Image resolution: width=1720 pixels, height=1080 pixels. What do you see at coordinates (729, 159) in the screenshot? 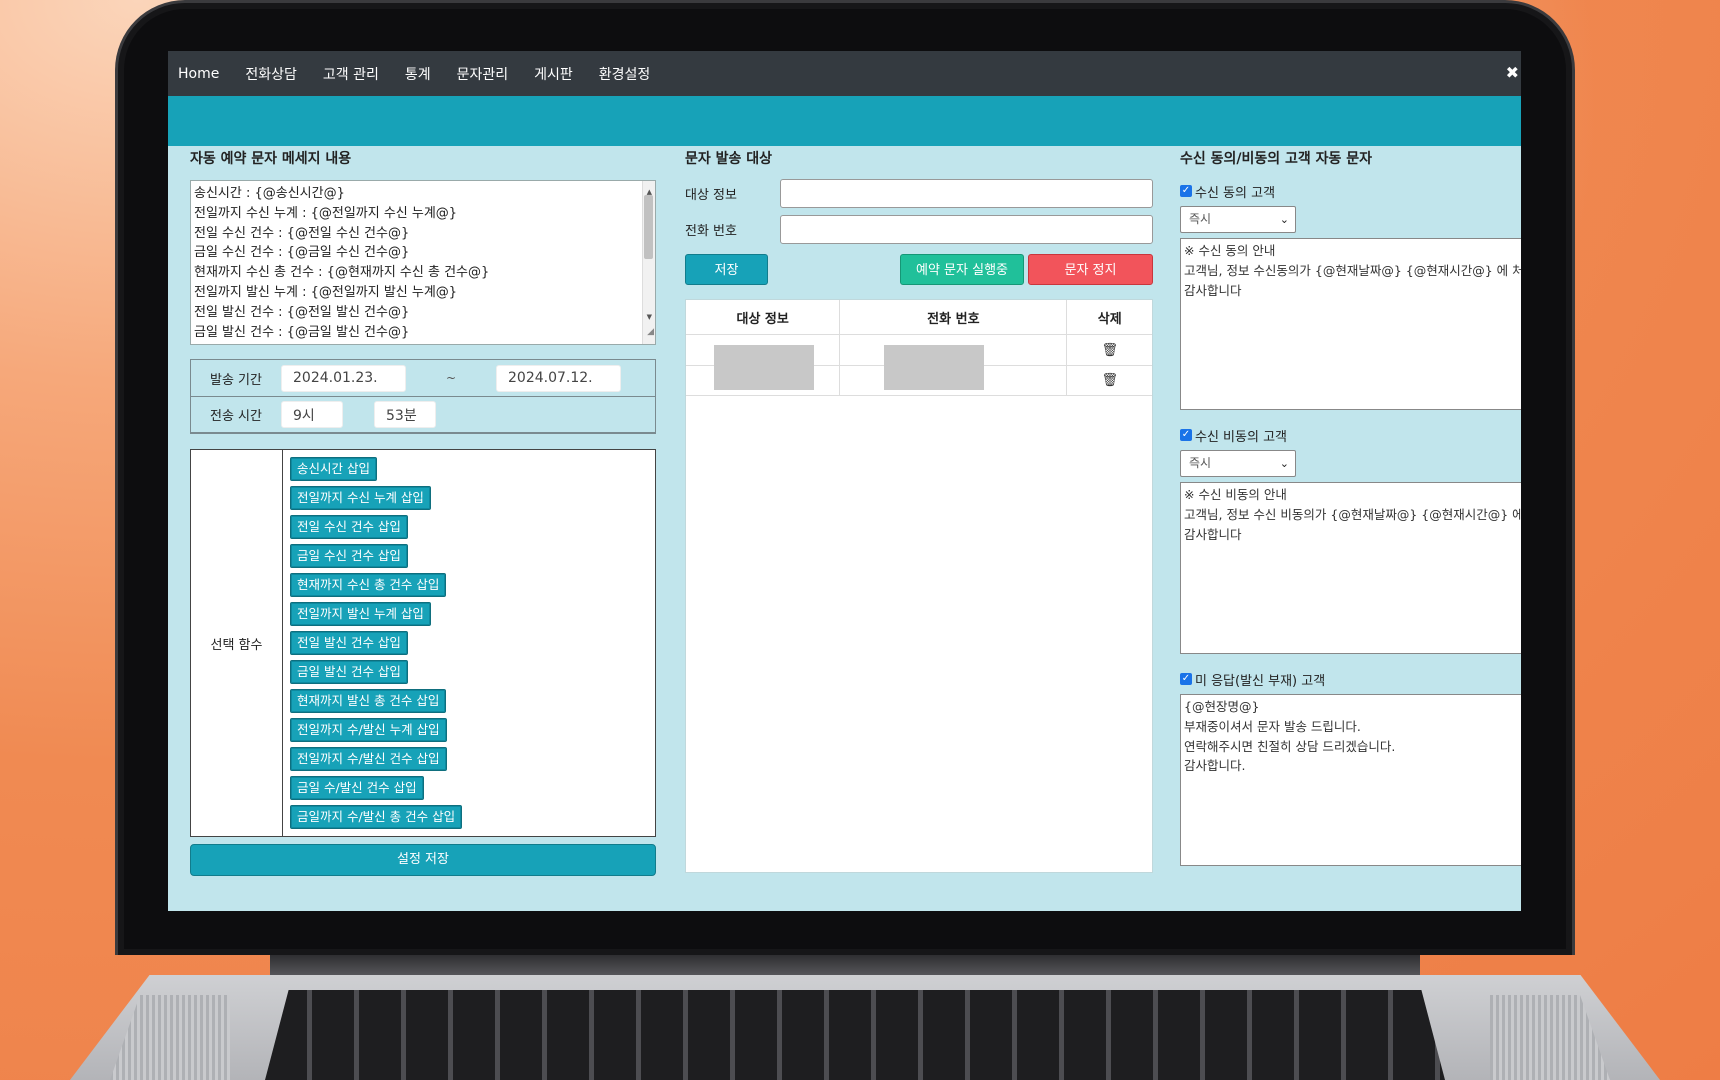
I see `send-target-title: 문자 발송 대상` at bounding box center [729, 159].